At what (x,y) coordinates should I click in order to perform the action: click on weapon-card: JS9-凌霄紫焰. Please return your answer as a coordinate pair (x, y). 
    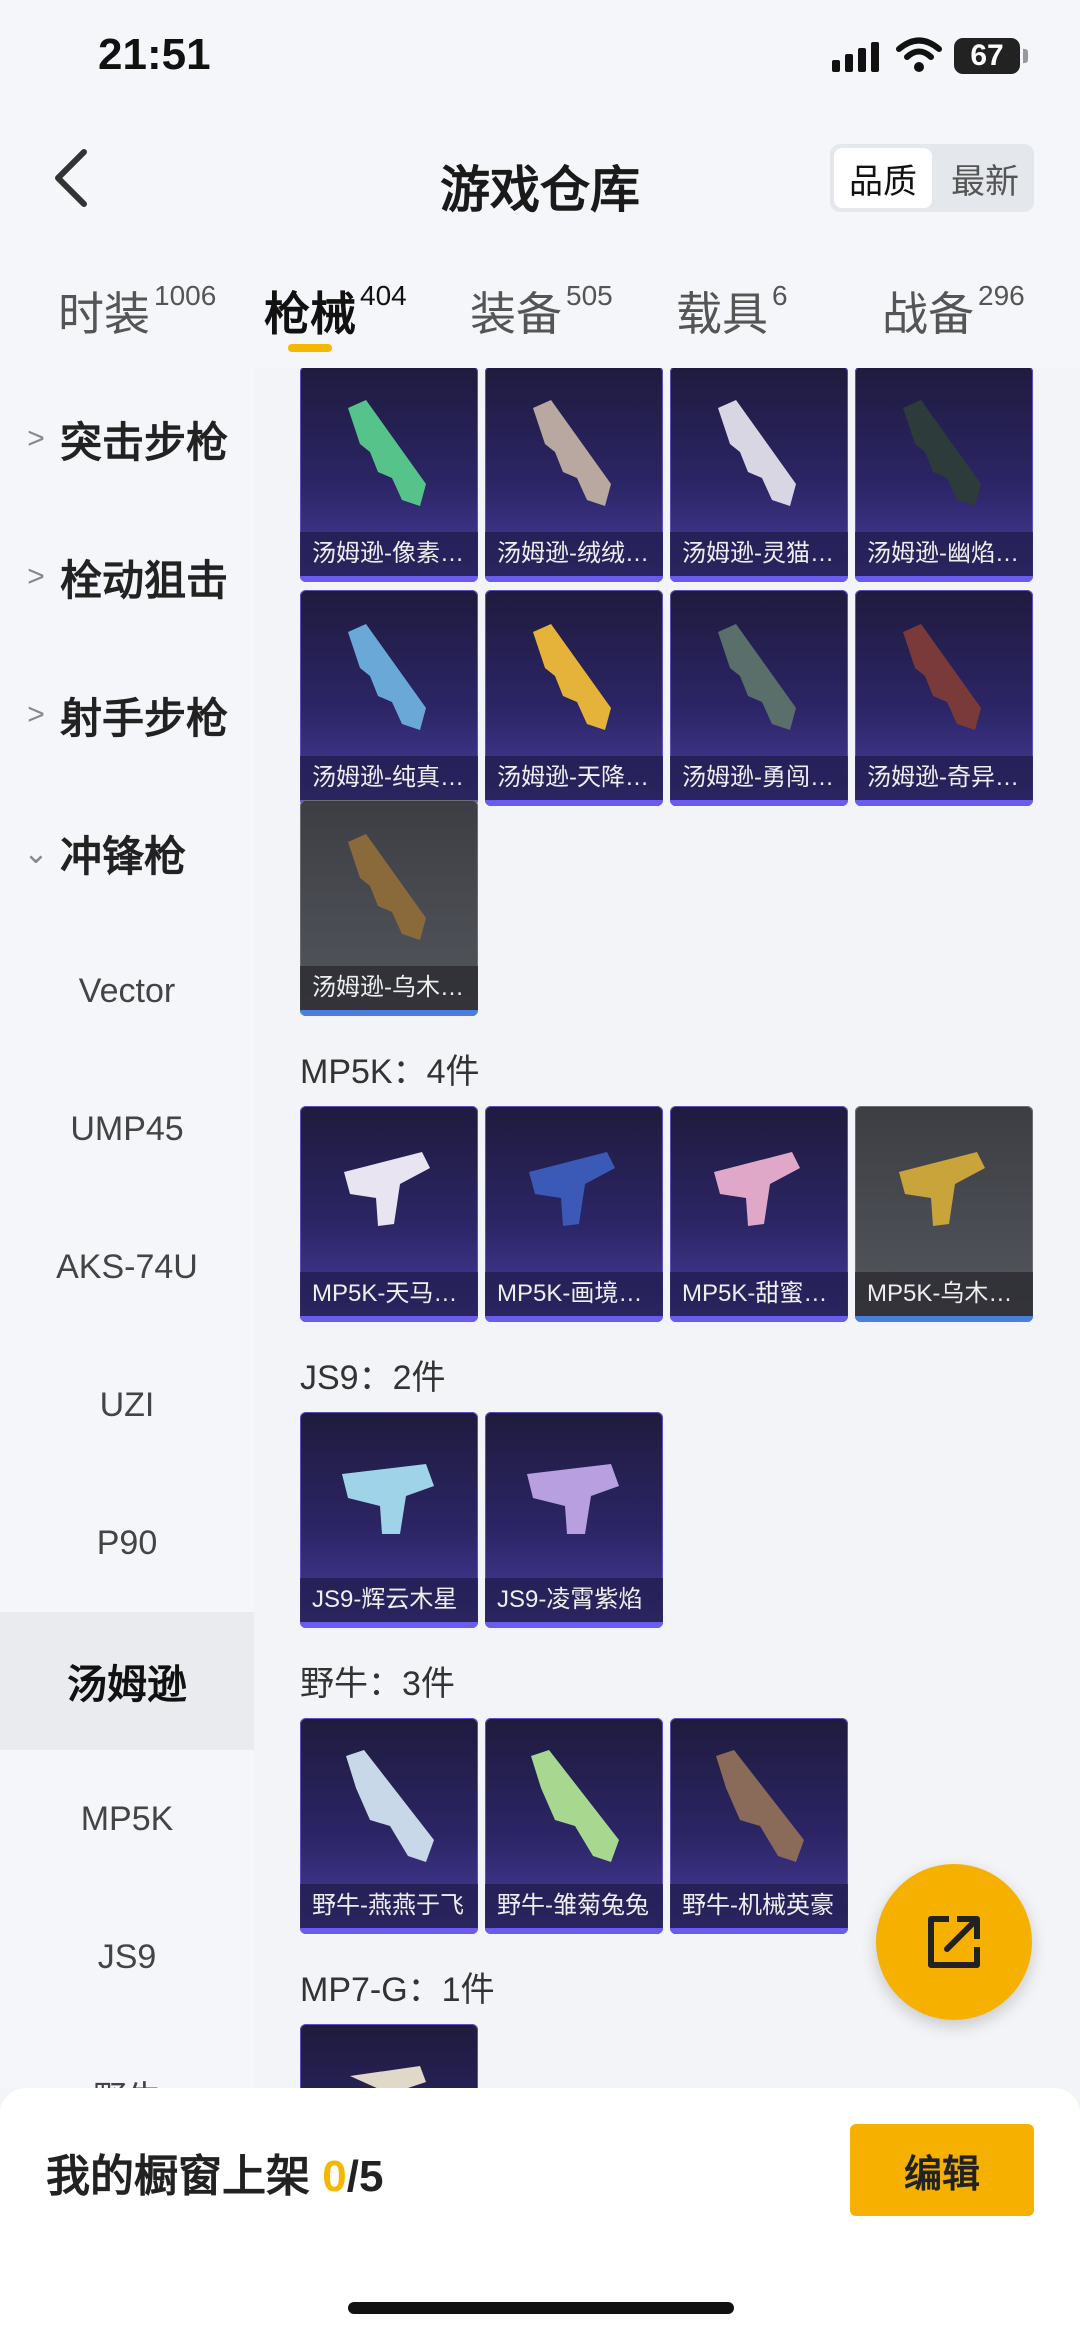
    Looking at the image, I should click on (574, 1520).